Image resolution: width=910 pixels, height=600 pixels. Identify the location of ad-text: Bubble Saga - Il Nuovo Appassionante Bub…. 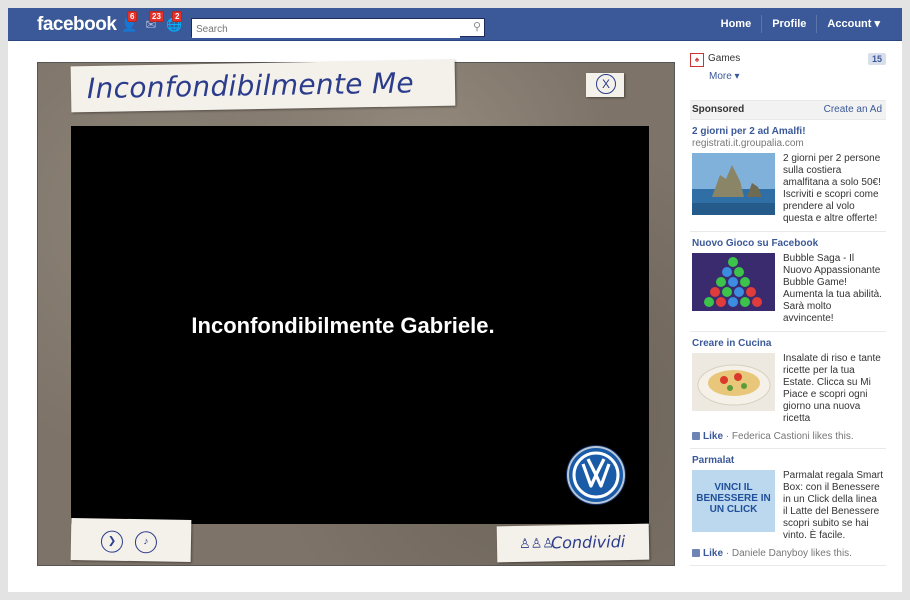
(832, 288).